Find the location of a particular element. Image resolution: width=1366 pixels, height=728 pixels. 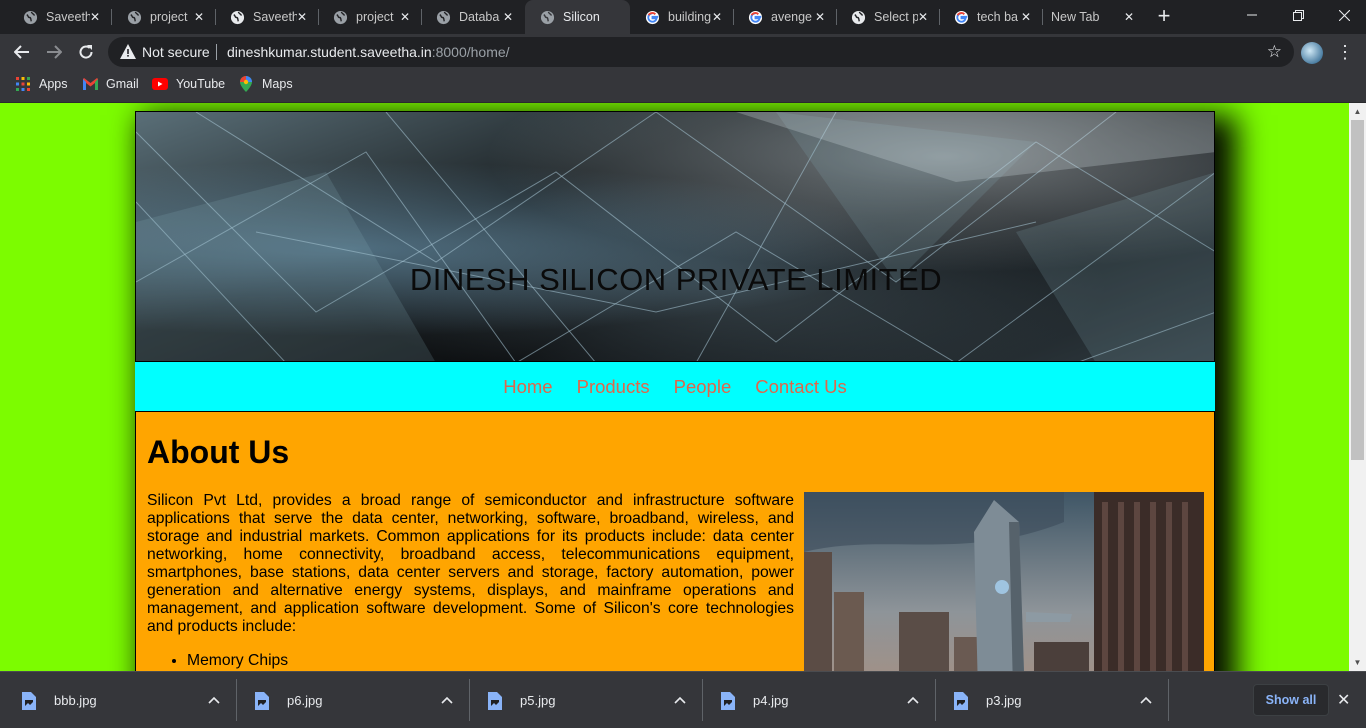

tab-title: building is located at coordinates (690, 17).